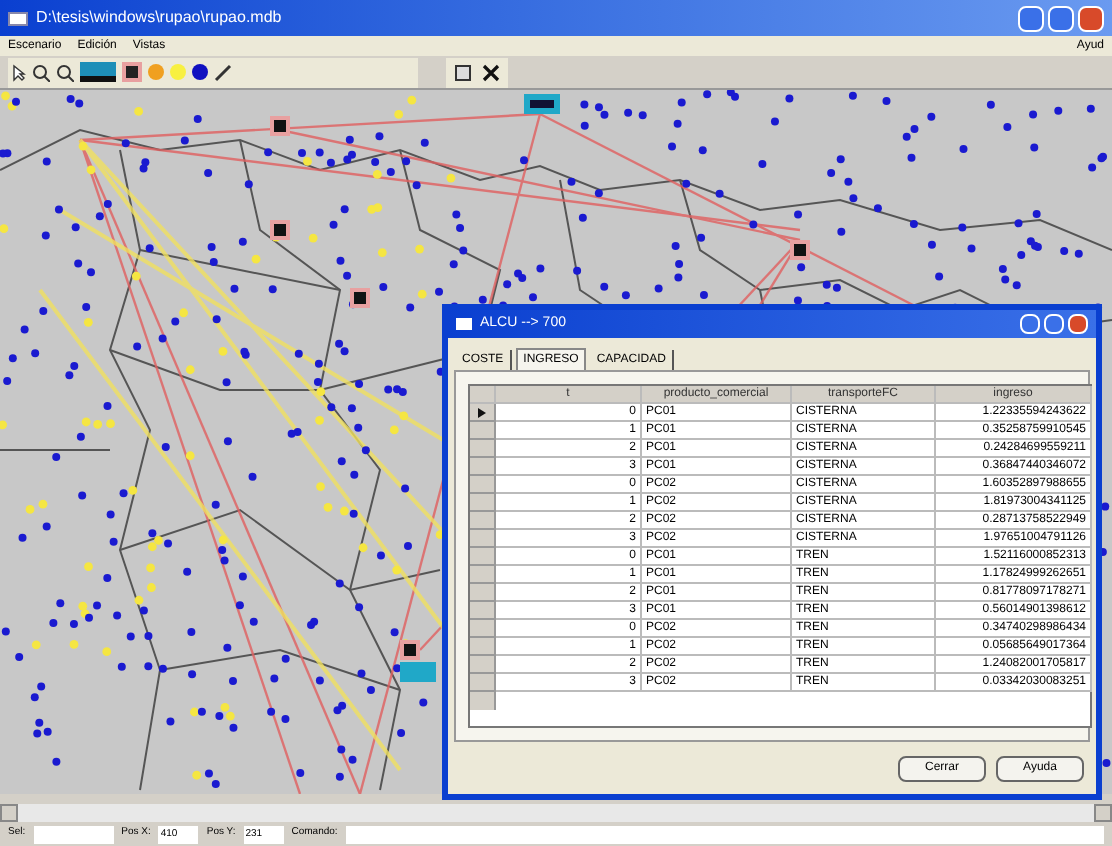 This screenshot has height=846, width=1112. Describe the element at coordinates (223, 72) in the screenshot. I see `line-icon` at that location.